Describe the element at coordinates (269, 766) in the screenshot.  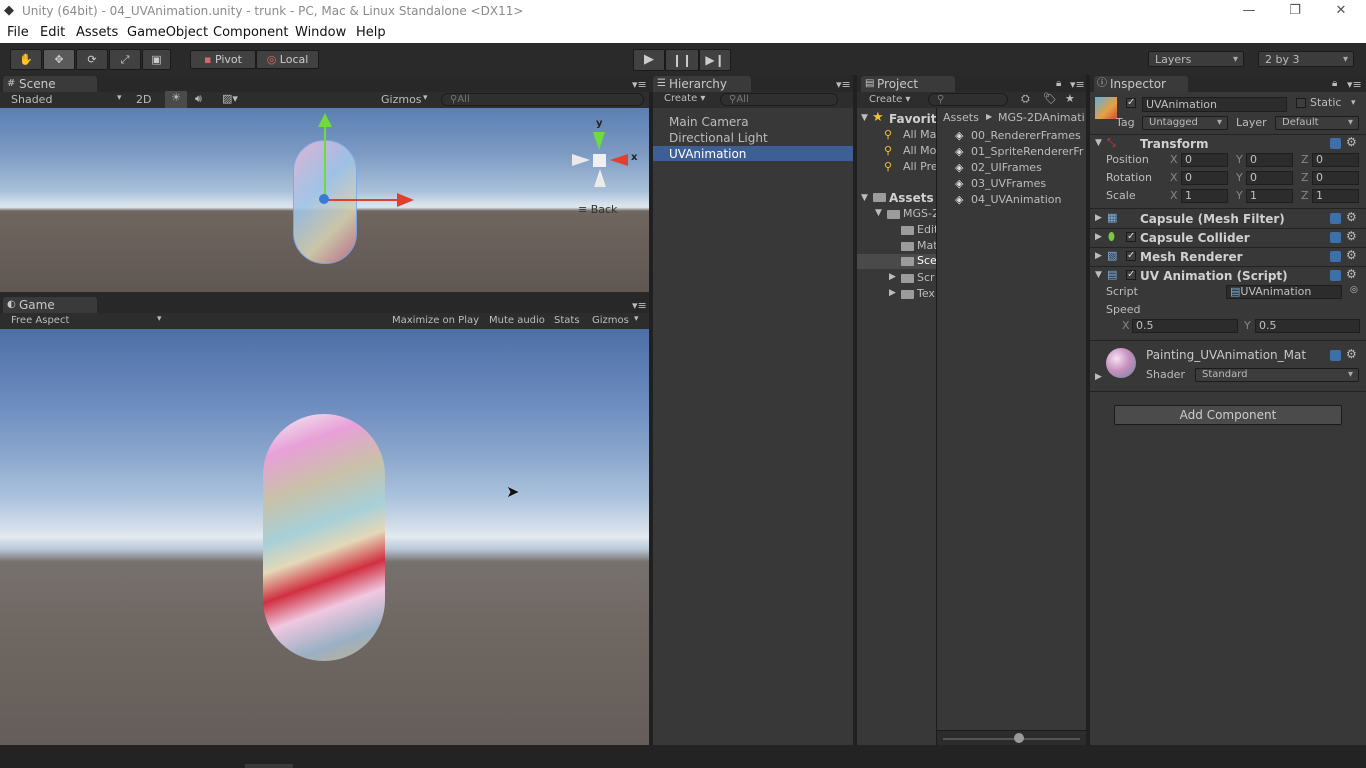
I see `status-resize-handle` at that location.